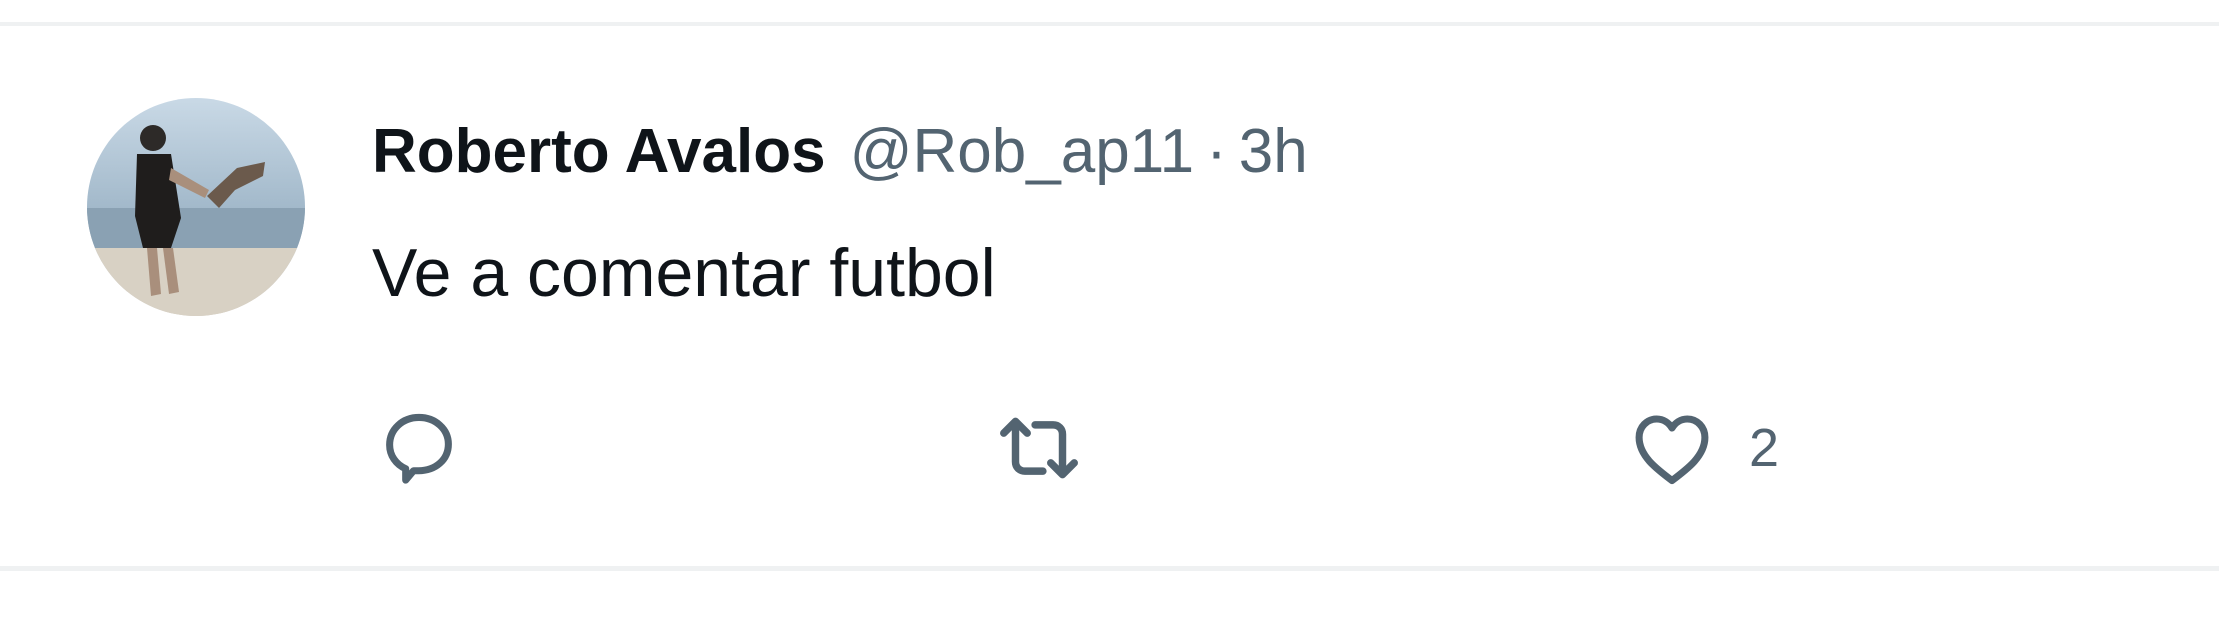  What do you see at coordinates (599, 152) in the screenshot?
I see `author-display-name: Roberto Avalos` at bounding box center [599, 152].